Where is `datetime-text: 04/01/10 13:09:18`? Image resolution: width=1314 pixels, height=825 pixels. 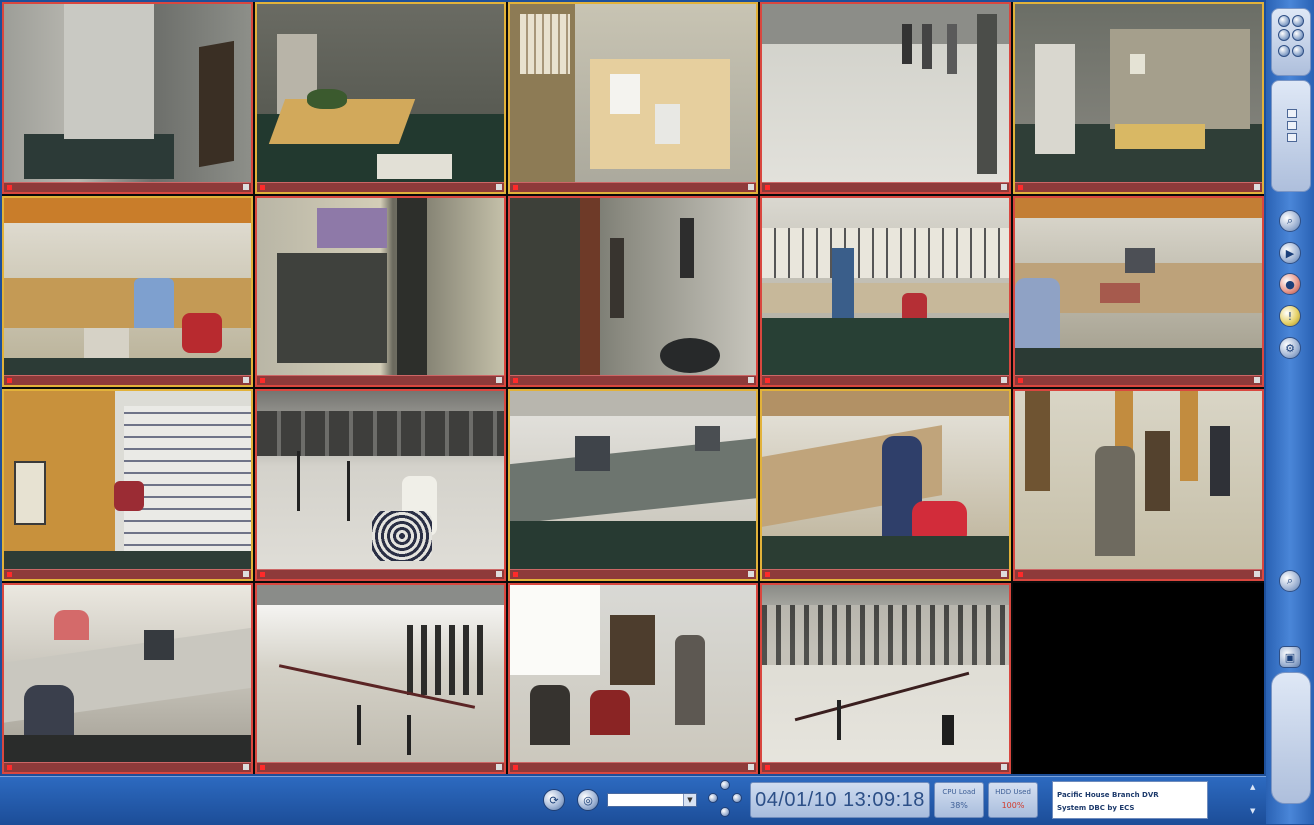
datetime-text: 04/01/10 13:09:18 is located at coordinates (840, 800).